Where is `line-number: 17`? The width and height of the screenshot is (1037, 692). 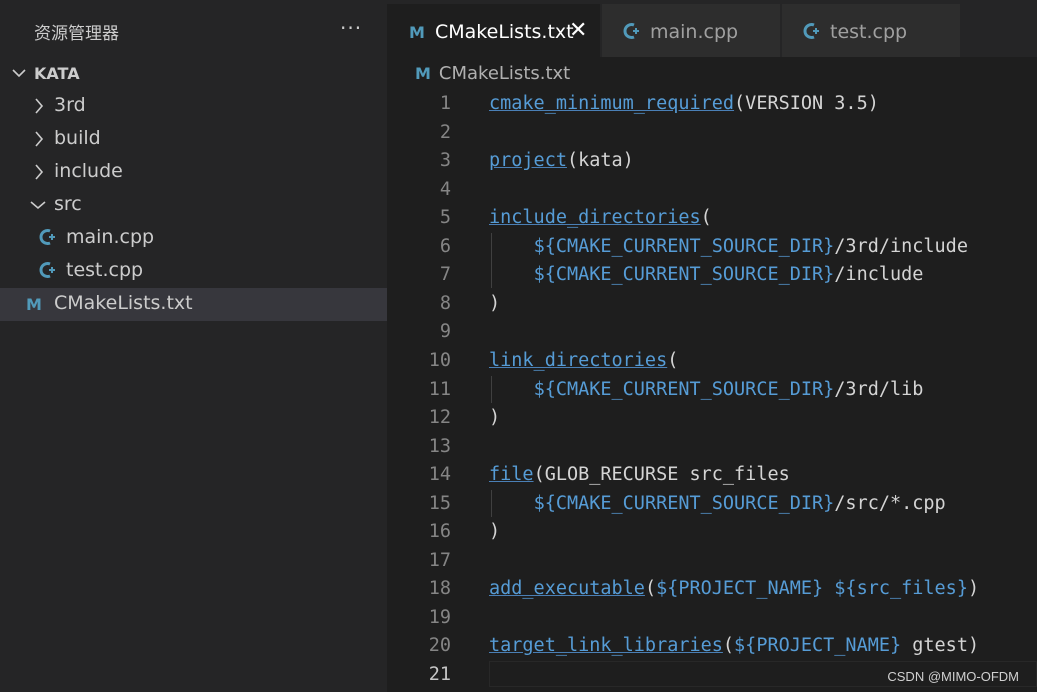
line-number: 17 is located at coordinates (439, 560).